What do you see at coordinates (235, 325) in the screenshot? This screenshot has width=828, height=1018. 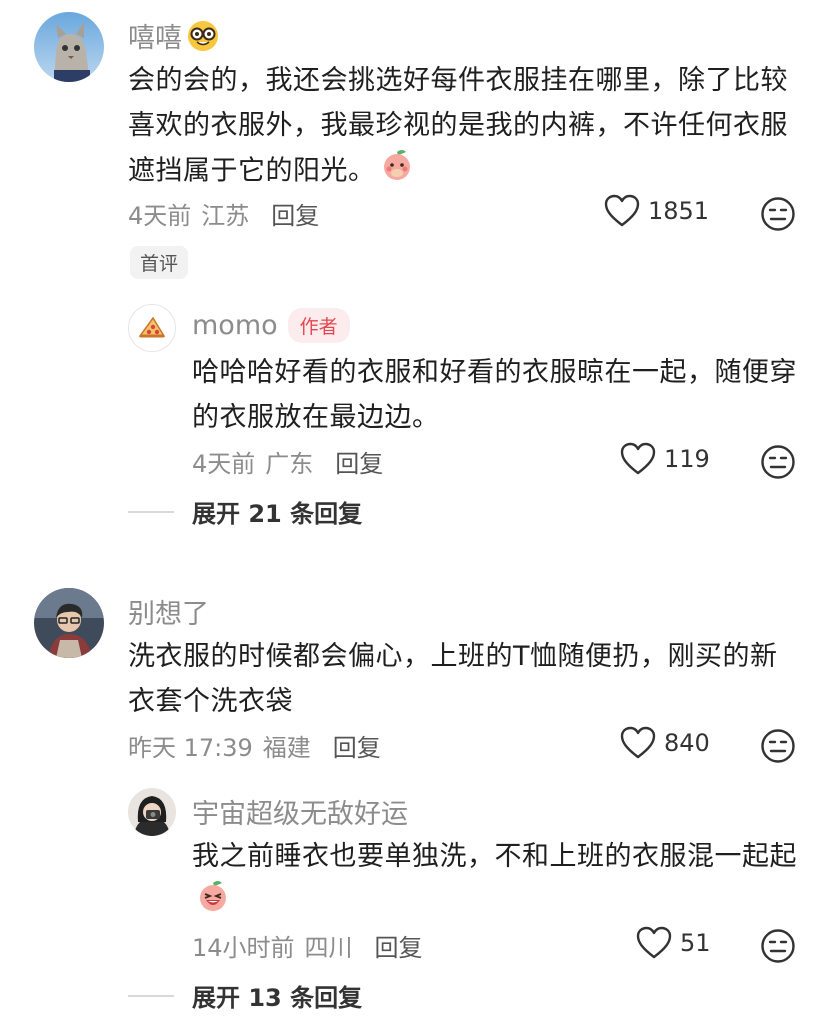 I see `reply-username: momo` at bounding box center [235, 325].